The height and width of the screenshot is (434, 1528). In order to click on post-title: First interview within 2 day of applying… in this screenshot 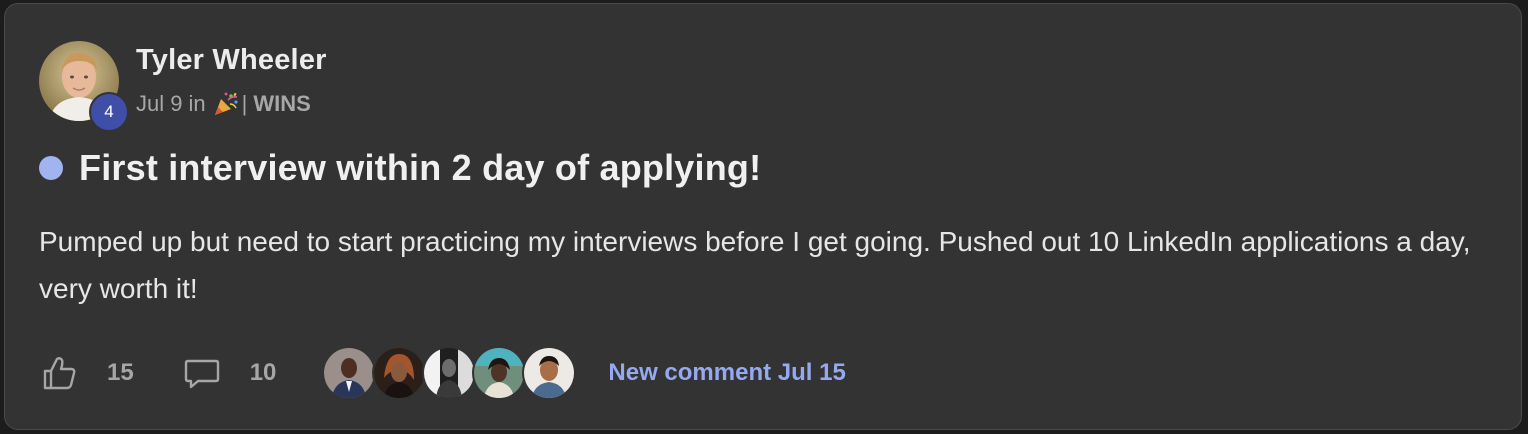, I will do `click(420, 168)`.